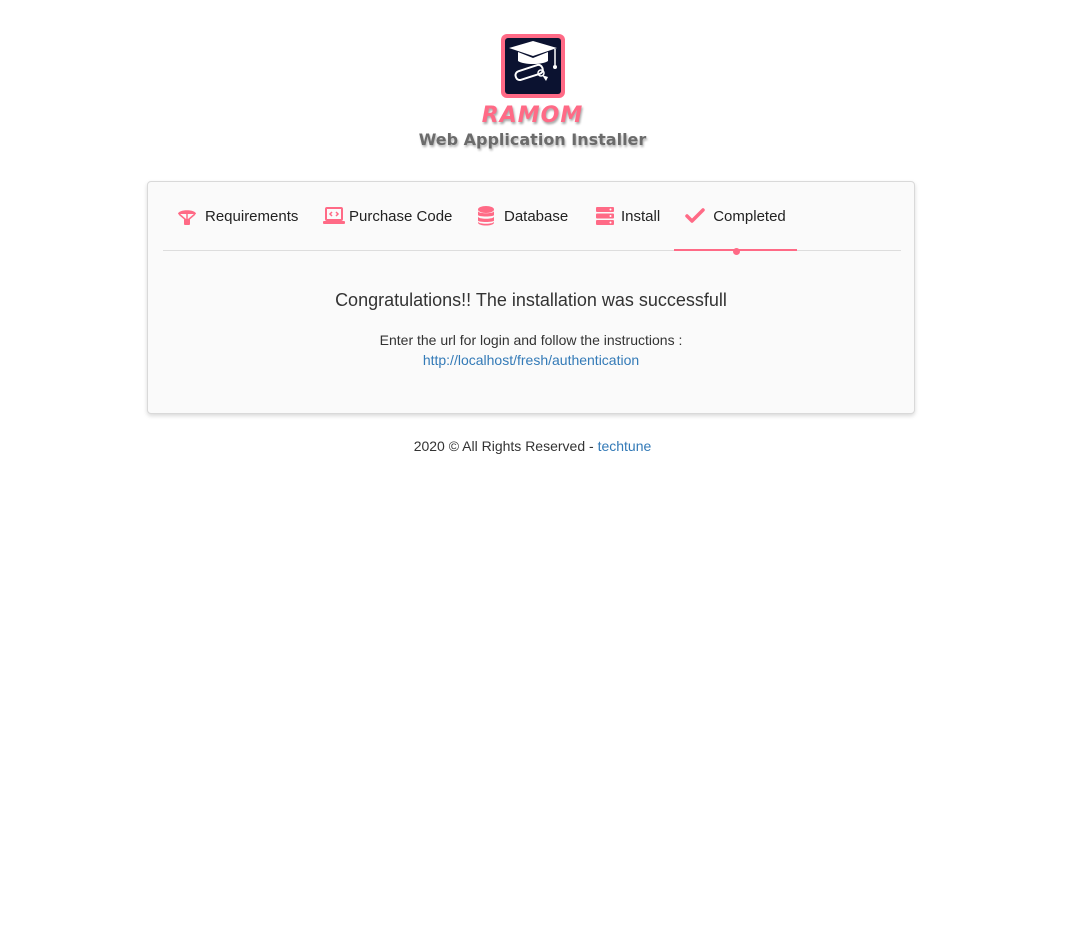 This screenshot has height=925, width=1065. What do you see at coordinates (252, 216) in the screenshot?
I see `tab-label: Requirements` at bounding box center [252, 216].